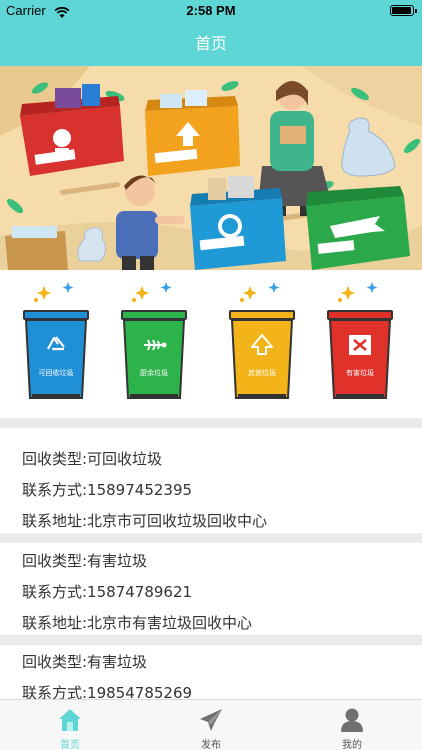 This screenshot has height=750, width=422. I want to click on tab-publish-label: 发布, so click(211, 745).